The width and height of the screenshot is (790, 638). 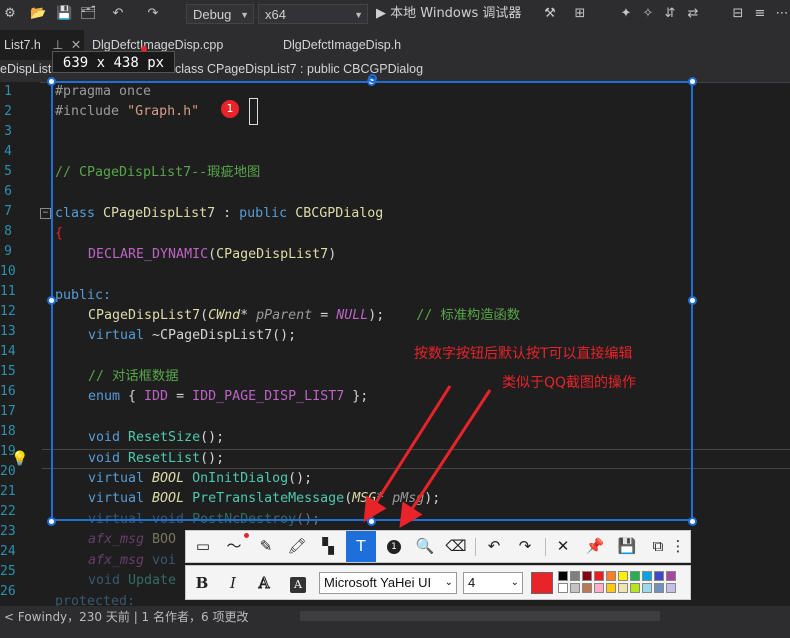 I want to click on line-number: 8, so click(x=8, y=231).